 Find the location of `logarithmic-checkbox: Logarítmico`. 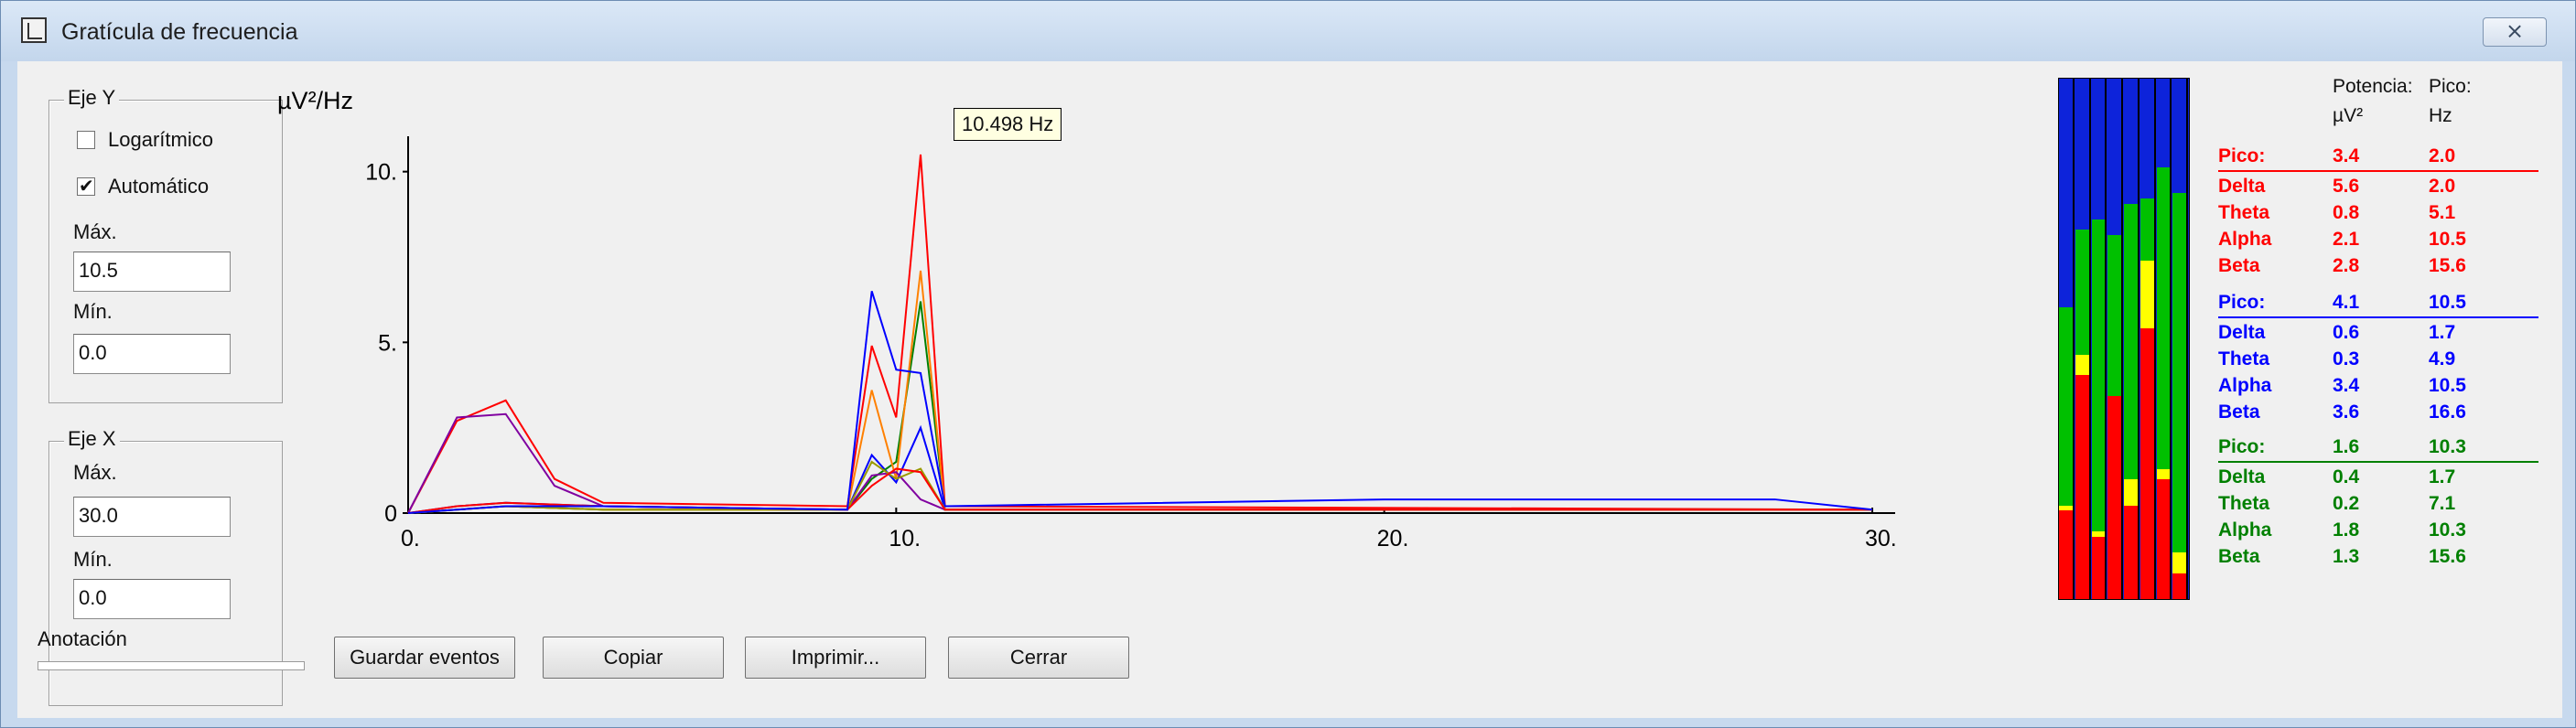

logarithmic-checkbox: Logarítmico is located at coordinates (145, 140).